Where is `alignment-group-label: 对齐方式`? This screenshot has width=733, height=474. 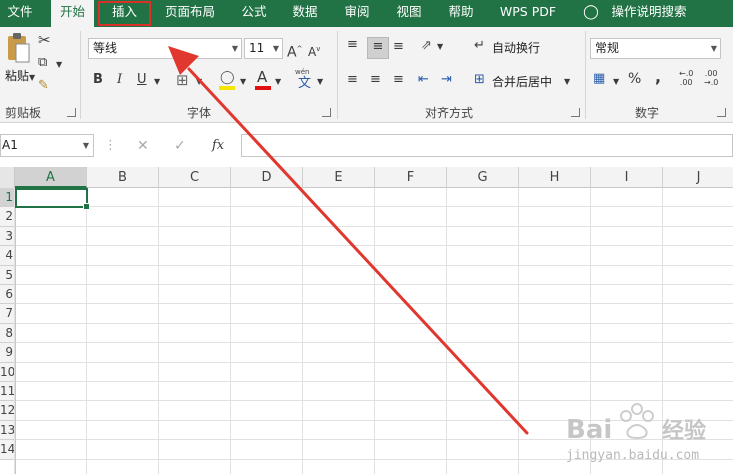
alignment-group-label: 对齐方式 is located at coordinates (449, 113).